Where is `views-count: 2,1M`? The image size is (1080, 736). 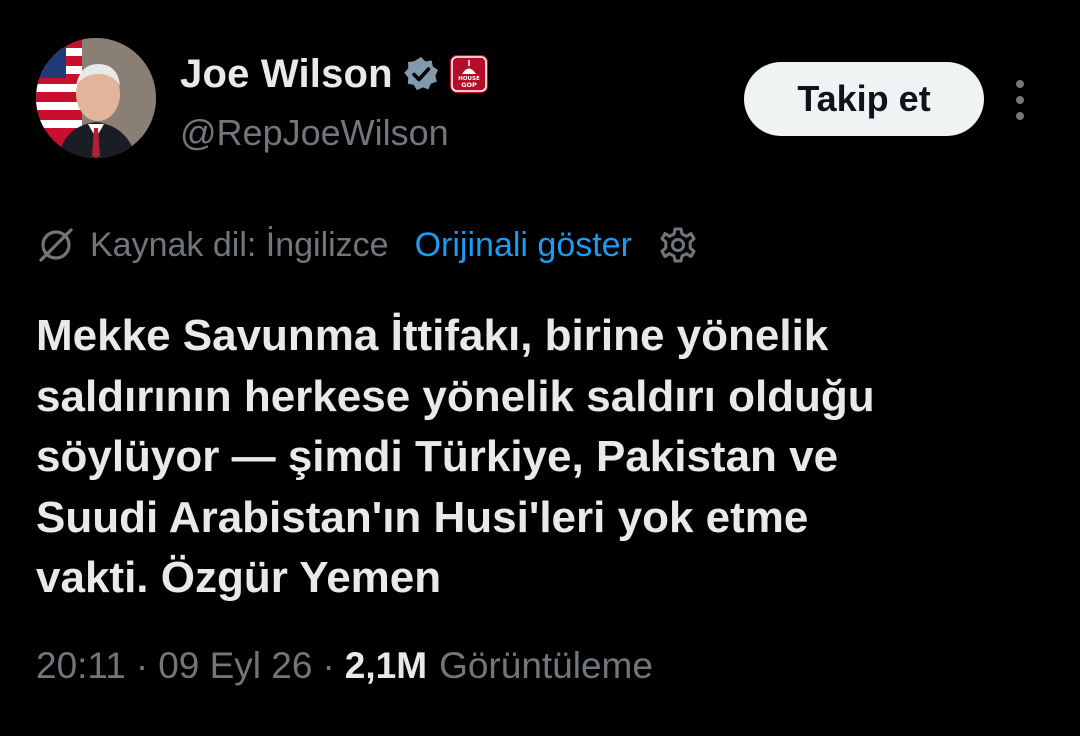
views-count: 2,1M is located at coordinates (386, 666).